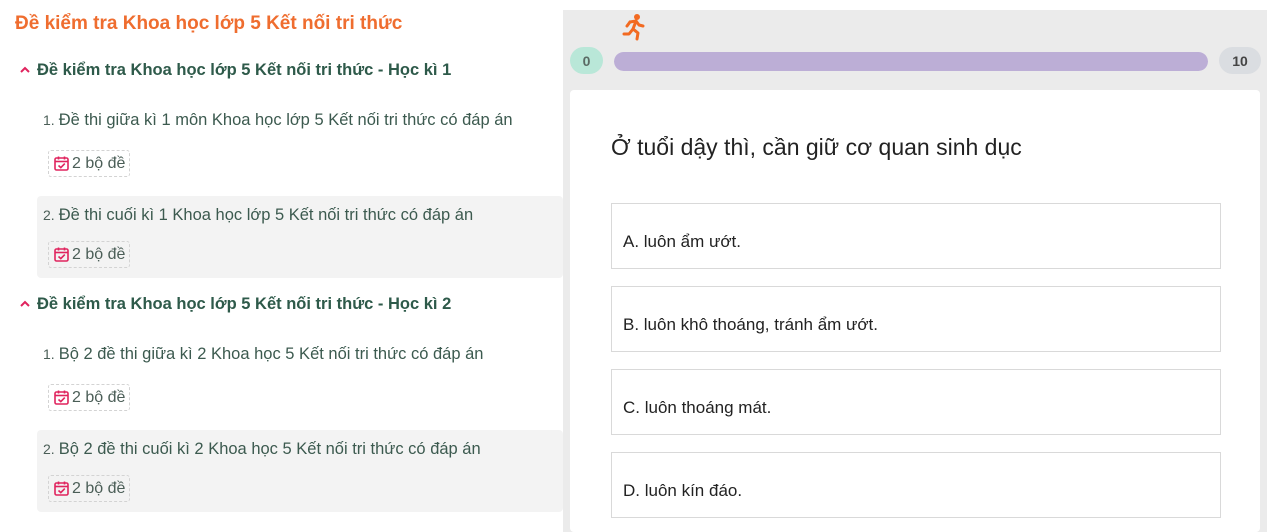 The width and height of the screenshot is (1271, 532). Describe the element at coordinates (697, 407) in the screenshot. I see `option-label: C. luôn thoáng mát.` at that location.